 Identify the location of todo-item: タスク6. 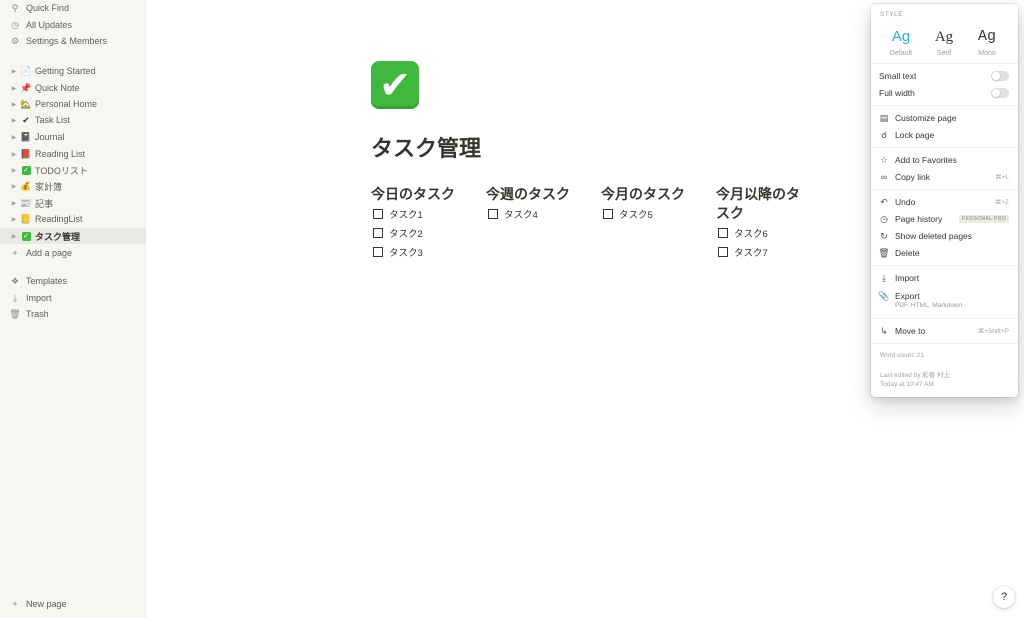
(761, 232).